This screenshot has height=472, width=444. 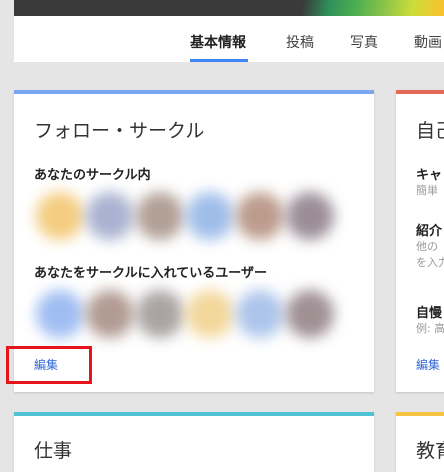 I want to click on profile-tab-bar: 基本情報 投稿 写真 動画, so click(x=229, y=39).